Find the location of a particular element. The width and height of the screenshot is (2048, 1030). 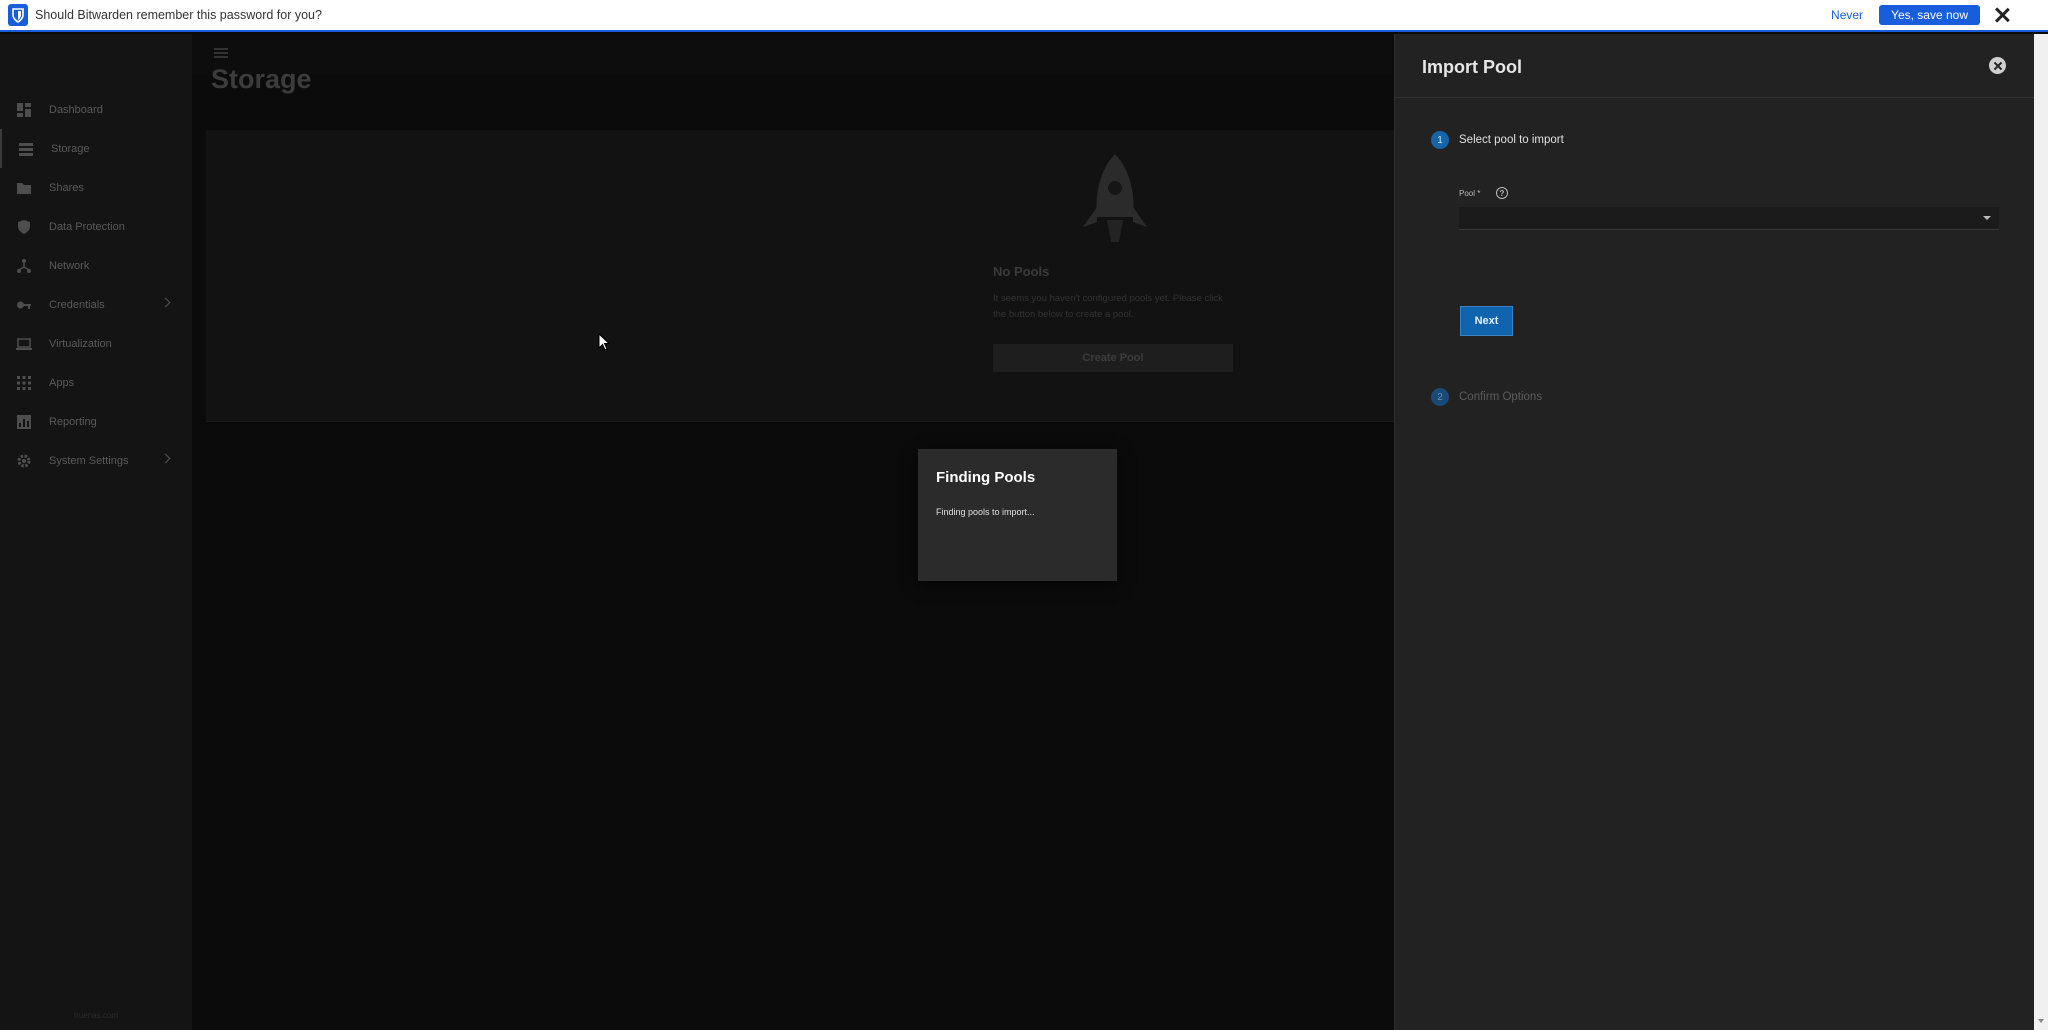

sidebar-item-apps: Apps is located at coordinates (96, 382).